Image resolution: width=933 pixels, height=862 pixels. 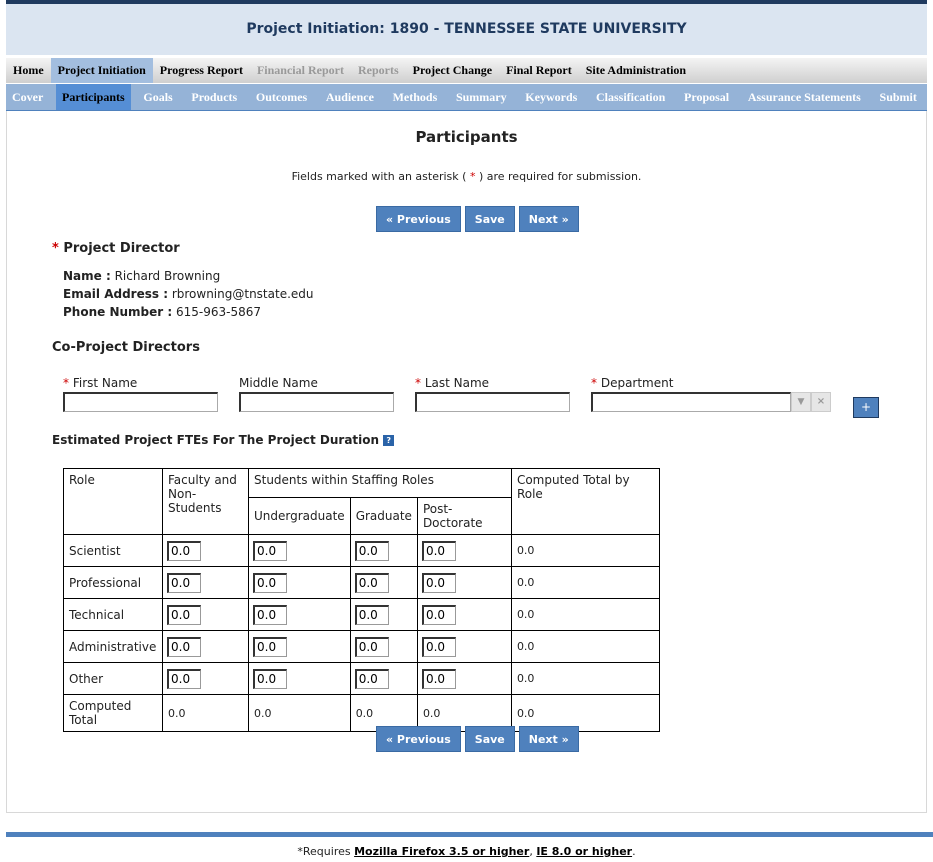 I want to click on director-email: rbrowning@tnstate.edu, so click(x=242, y=294).